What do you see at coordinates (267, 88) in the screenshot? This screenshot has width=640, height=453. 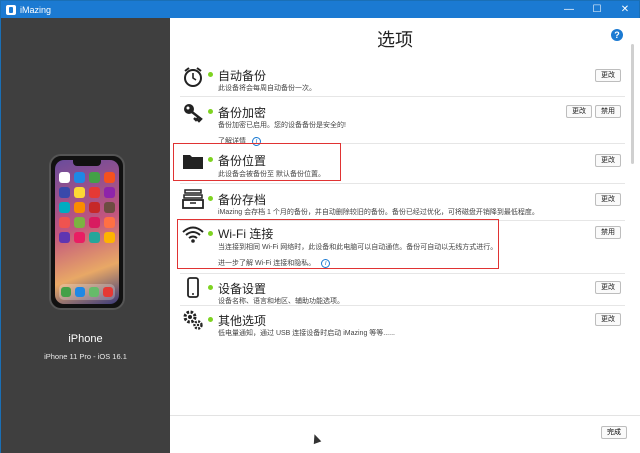 I see `option-desc: 此设备将会每周自动备份一次。` at bounding box center [267, 88].